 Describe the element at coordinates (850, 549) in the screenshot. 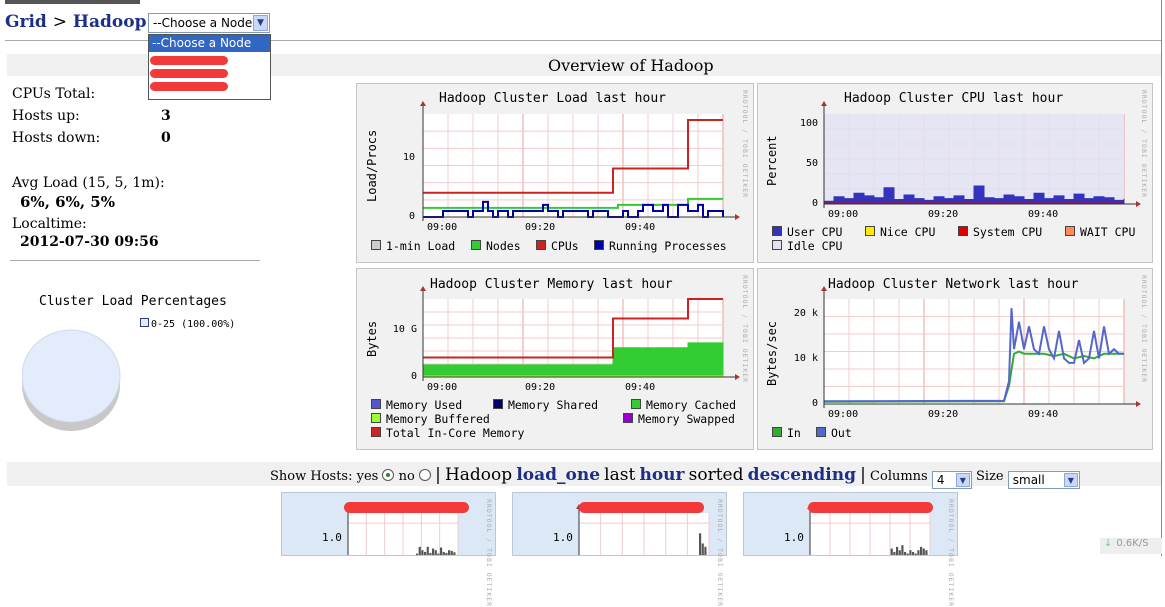

I see `host-graph-3: 1.0 RRDTOOL / TOBI OETIKER` at that location.